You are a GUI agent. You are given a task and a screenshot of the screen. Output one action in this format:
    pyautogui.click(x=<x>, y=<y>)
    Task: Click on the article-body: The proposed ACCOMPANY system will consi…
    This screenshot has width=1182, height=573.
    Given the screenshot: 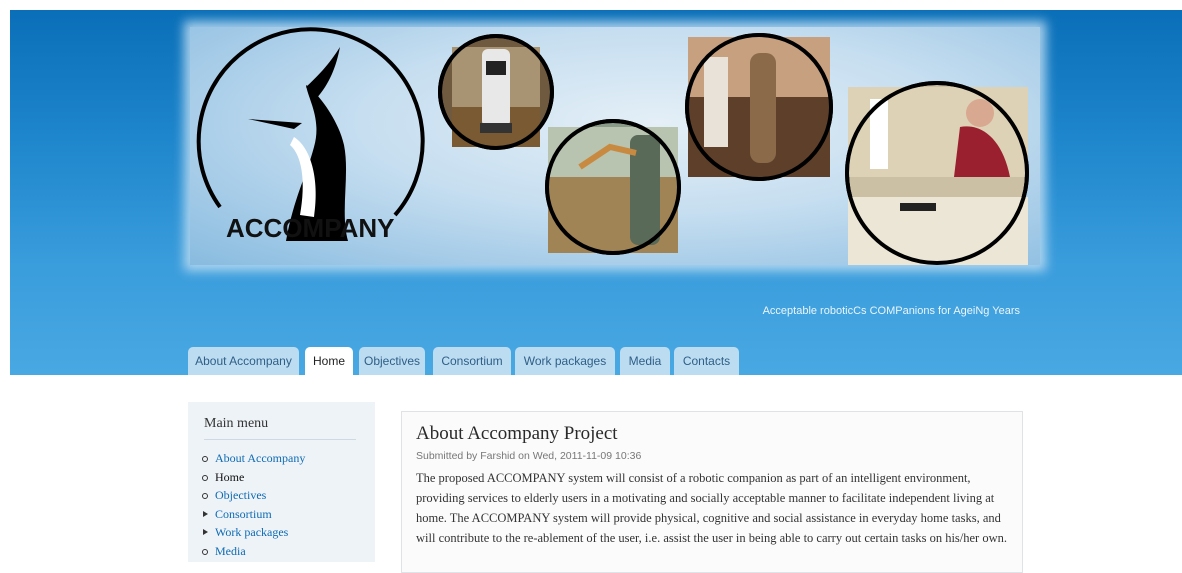 What is the action you would take?
    pyautogui.click(x=711, y=508)
    